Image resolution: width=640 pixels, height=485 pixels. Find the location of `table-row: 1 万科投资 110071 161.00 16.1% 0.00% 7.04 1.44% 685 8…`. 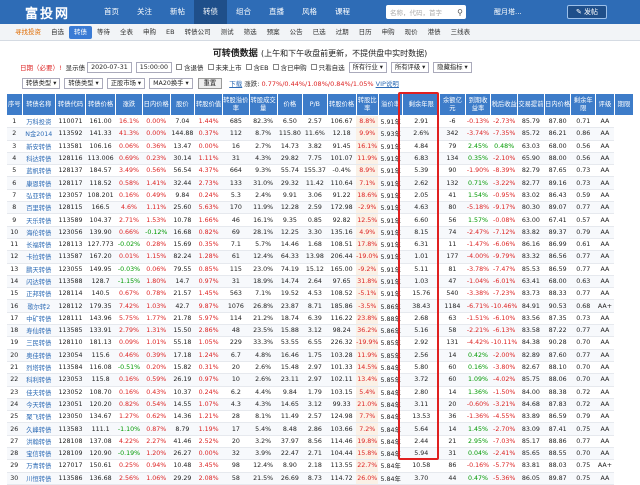

table-row: 1 万科投资 110071 161.00 16.1% 0.00% 7.04 1.44% 685 8… is located at coordinates (320, 122).